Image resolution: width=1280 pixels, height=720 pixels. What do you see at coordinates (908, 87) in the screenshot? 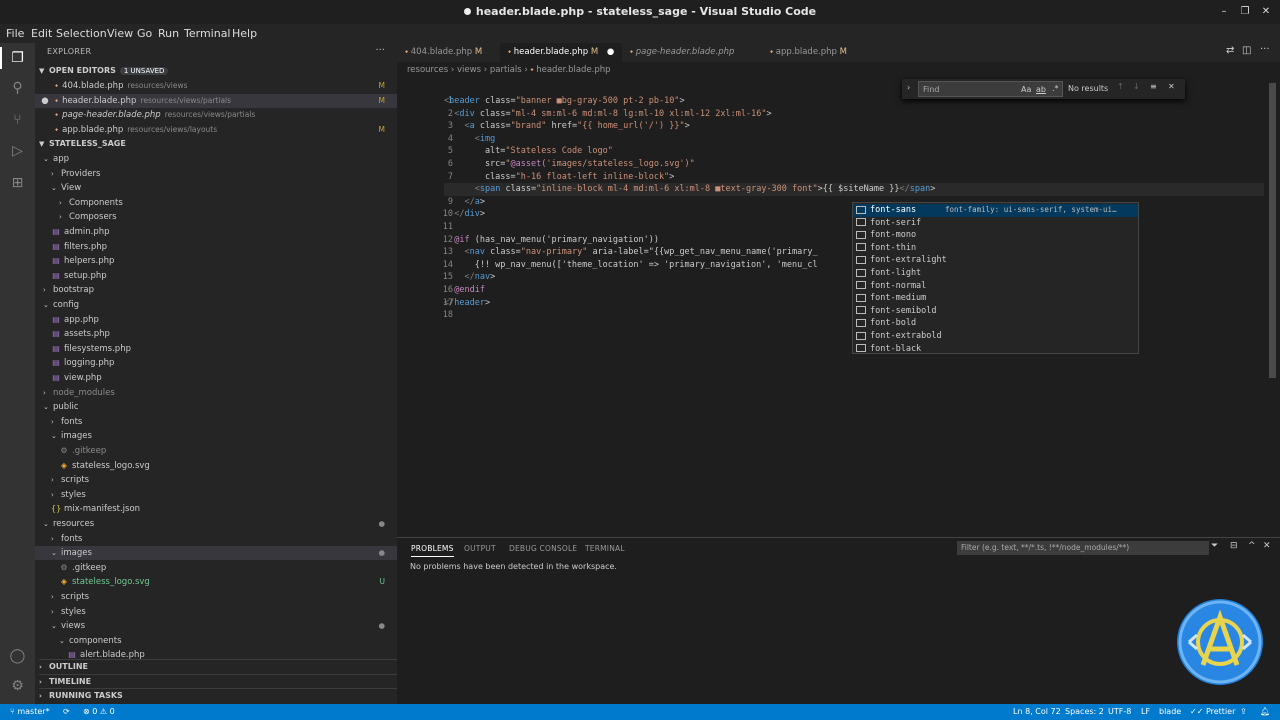
I see `toggle-replace-icon: ›` at bounding box center [908, 87].